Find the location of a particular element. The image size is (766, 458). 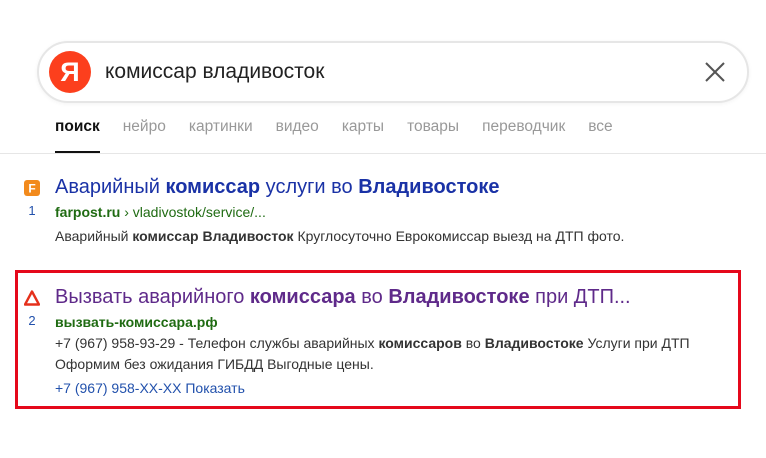

farpost-favicon-icon: F is located at coordinates (32, 188).